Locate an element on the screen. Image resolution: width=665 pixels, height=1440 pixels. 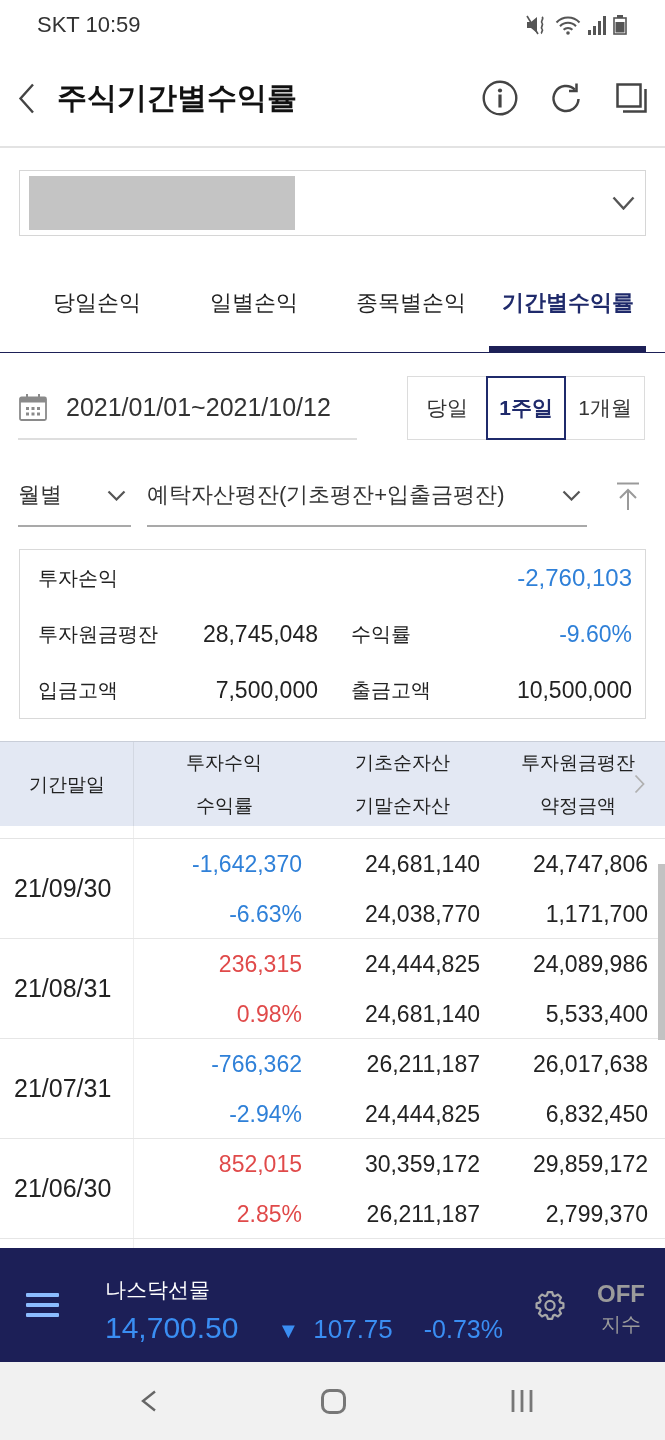
summary-label: 입금고액 is located at coordinates (78, 690).